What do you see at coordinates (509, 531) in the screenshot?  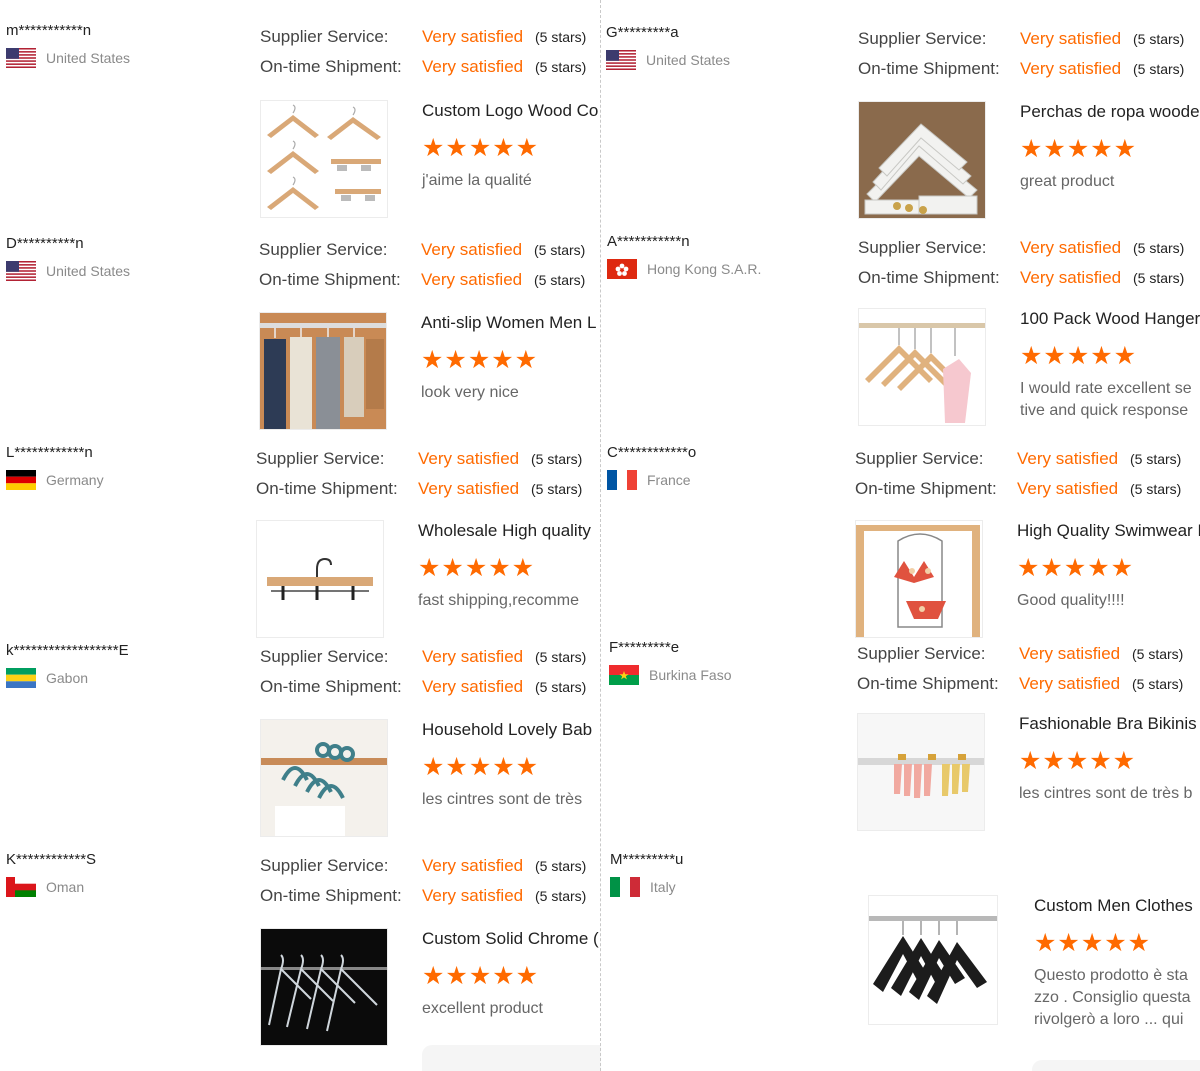 I see `product-title: Wholesale High quality` at bounding box center [509, 531].